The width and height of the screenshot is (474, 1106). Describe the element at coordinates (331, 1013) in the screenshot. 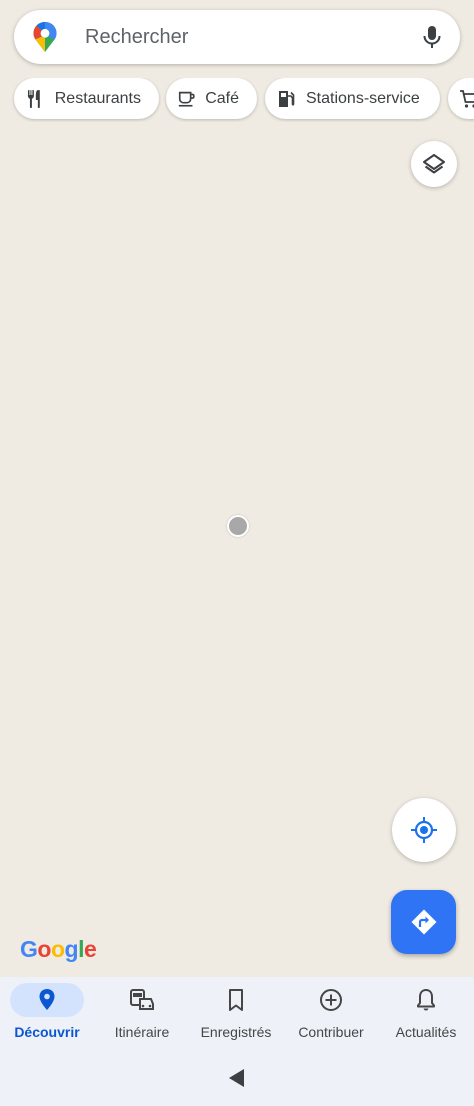

I see `nav-contribute: Contribuer` at that location.